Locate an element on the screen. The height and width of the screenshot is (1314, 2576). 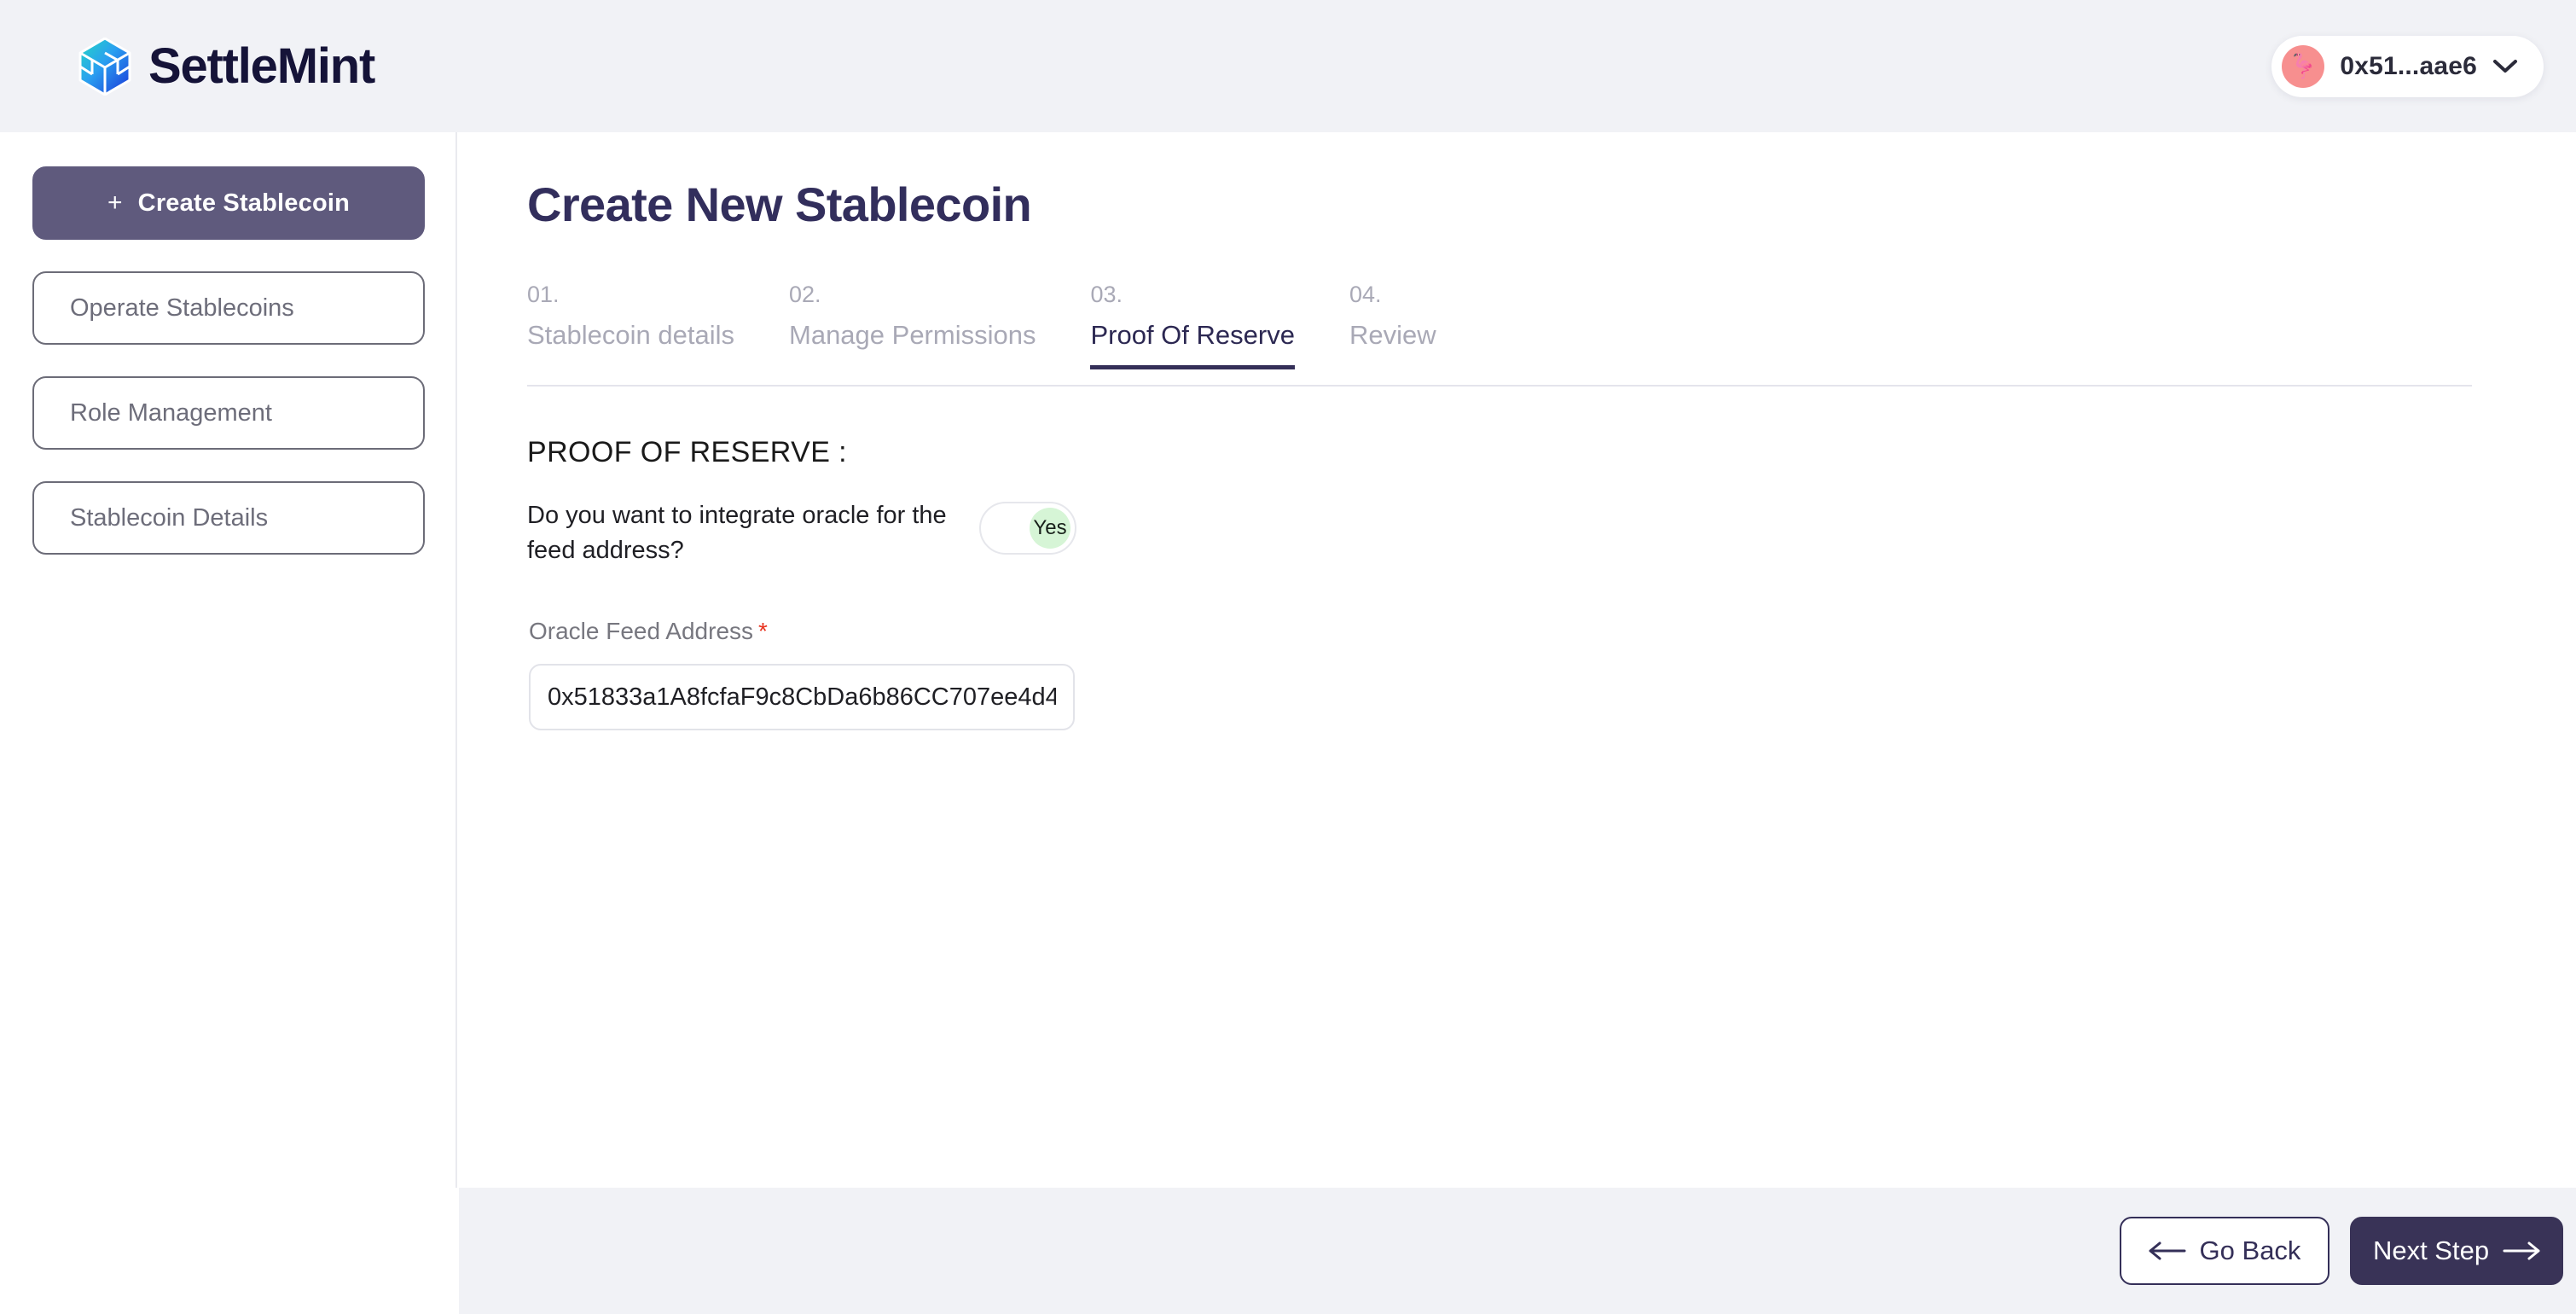
step-label: Manage Permissions is located at coordinates (912, 335).